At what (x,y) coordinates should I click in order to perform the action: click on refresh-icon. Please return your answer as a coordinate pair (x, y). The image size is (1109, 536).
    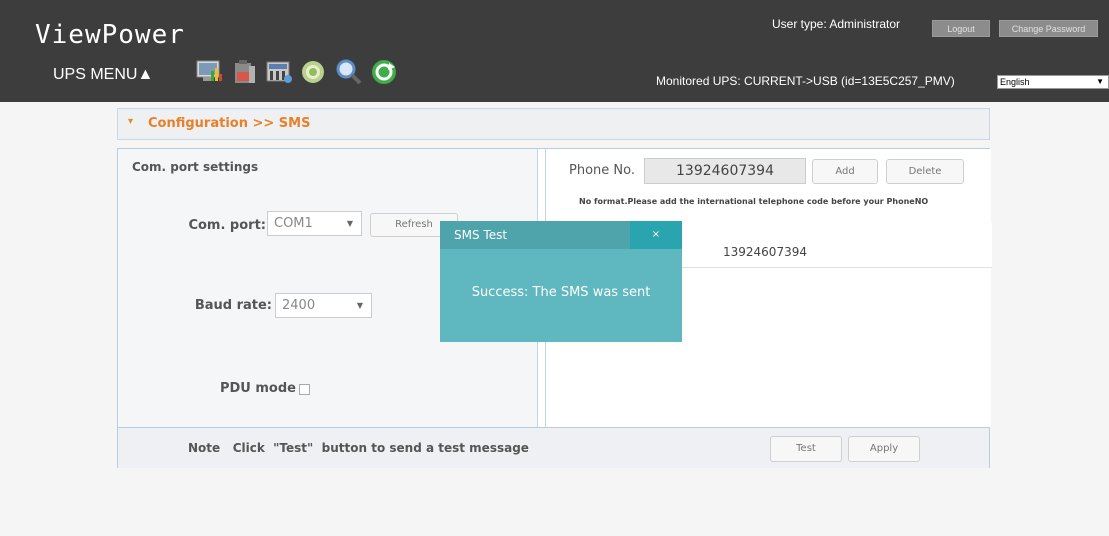
    Looking at the image, I should click on (384, 72).